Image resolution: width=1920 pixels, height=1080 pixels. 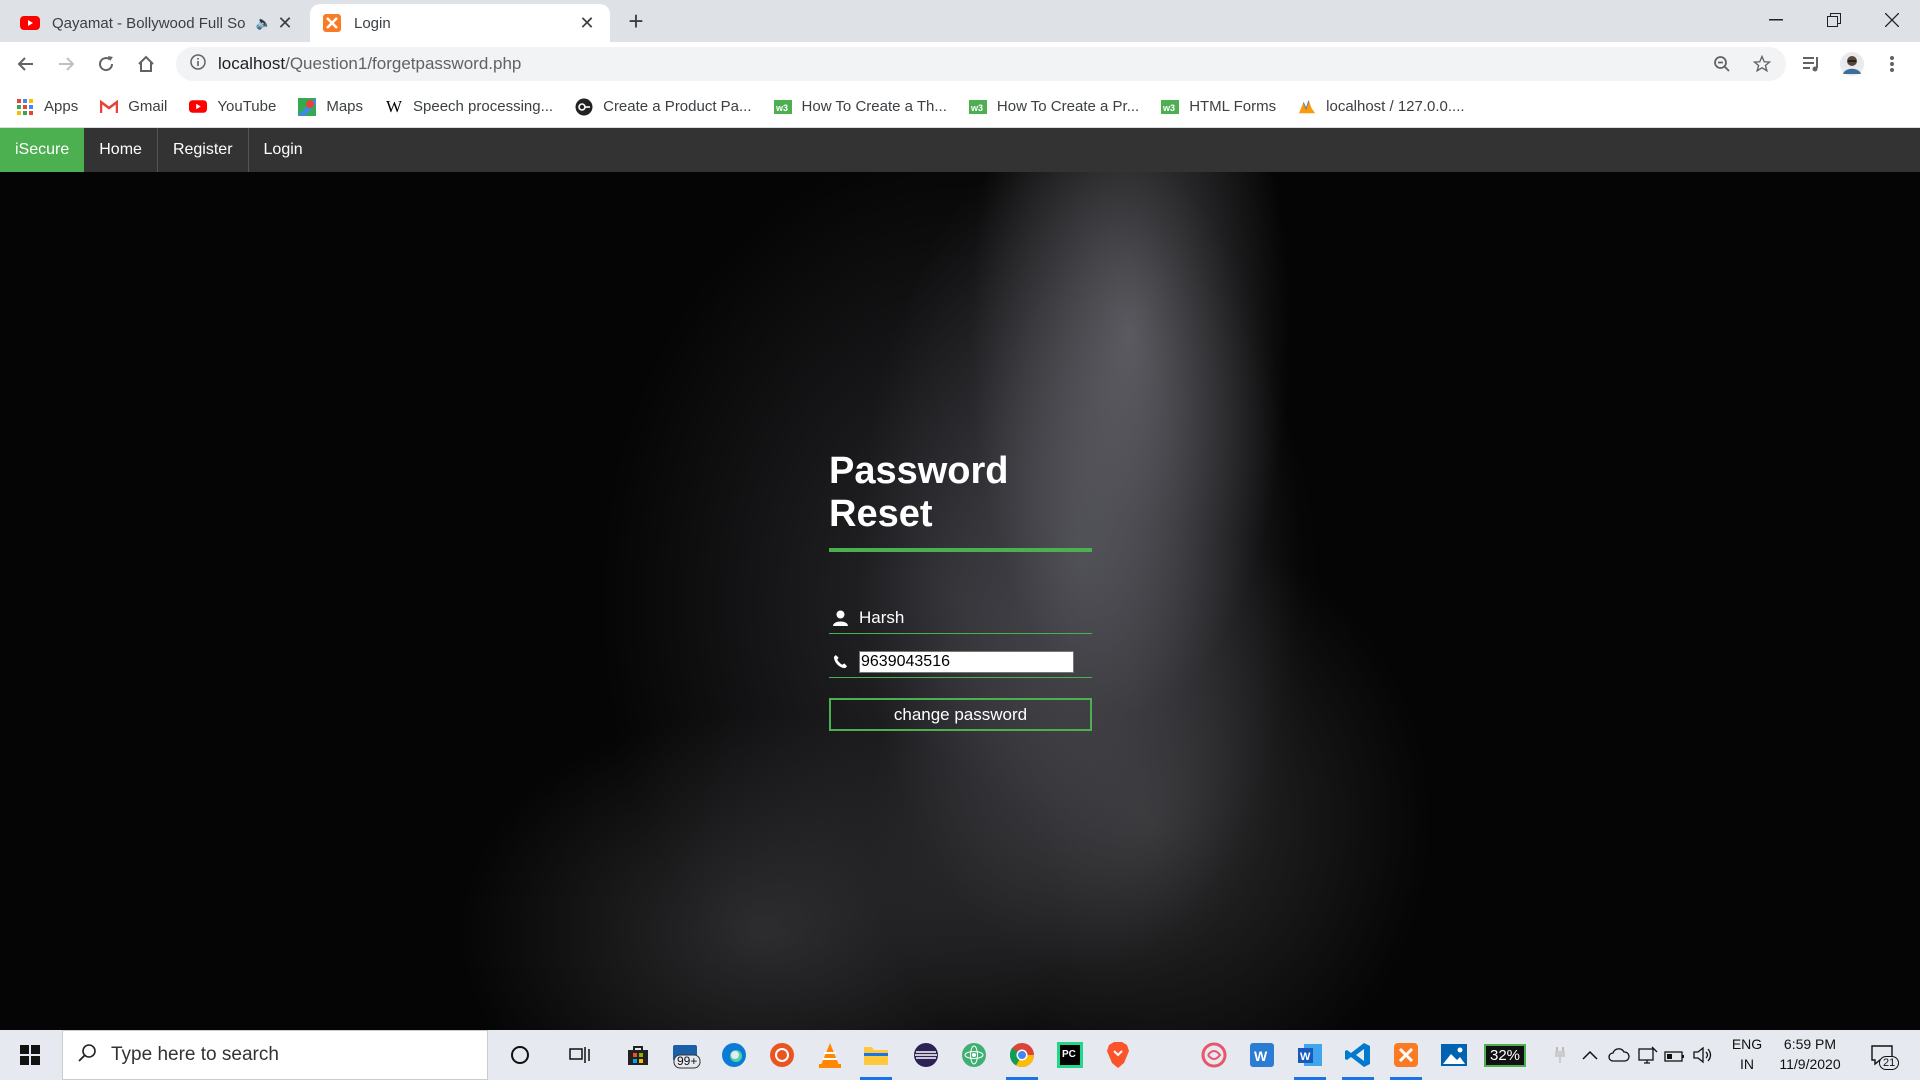 I want to click on pycharm-icon: PC, so click(x=1070, y=1055).